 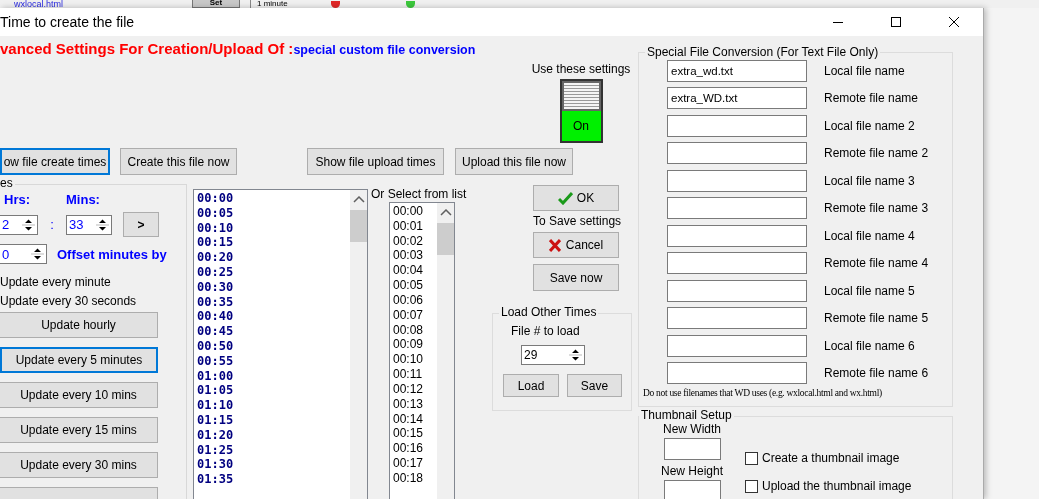 I want to click on time-item: 00:25, so click(x=273, y=272).